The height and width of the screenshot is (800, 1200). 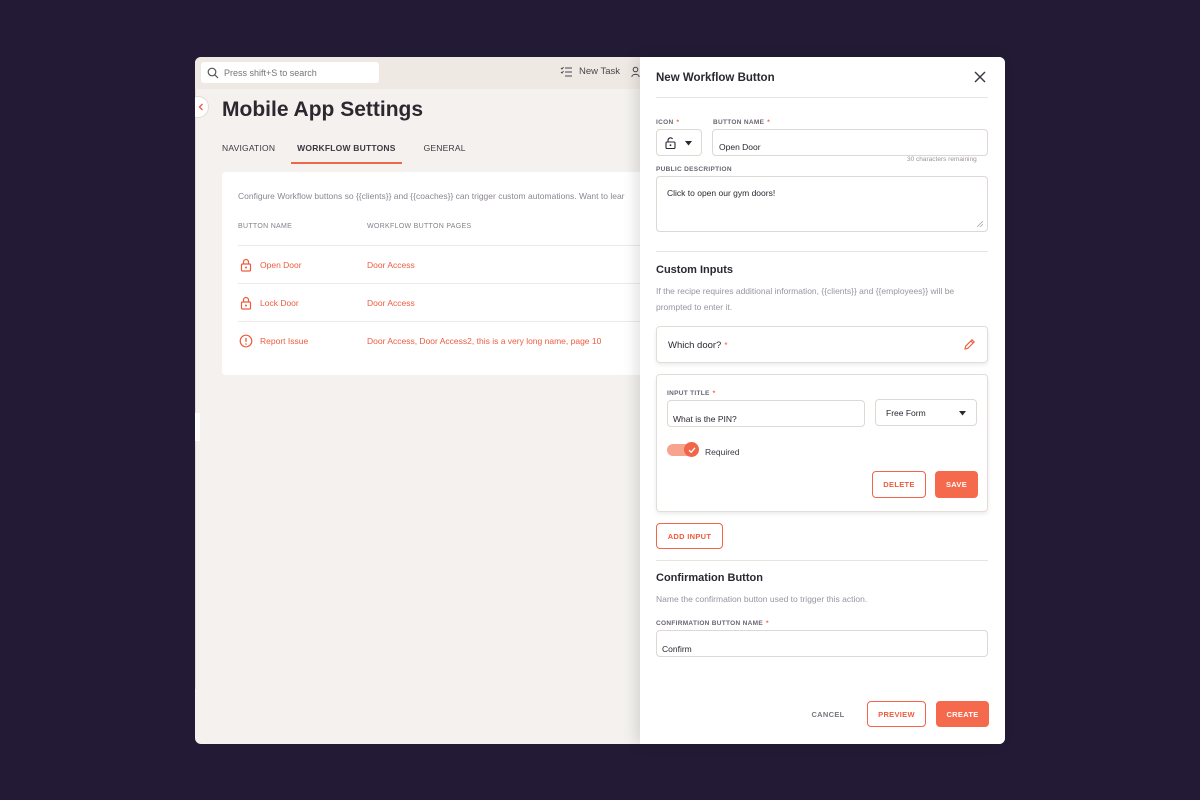 What do you see at coordinates (694, 270) in the screenshot?
I see `custom-inputs-title: Custom Inputs` at bounding box center [694, 270].